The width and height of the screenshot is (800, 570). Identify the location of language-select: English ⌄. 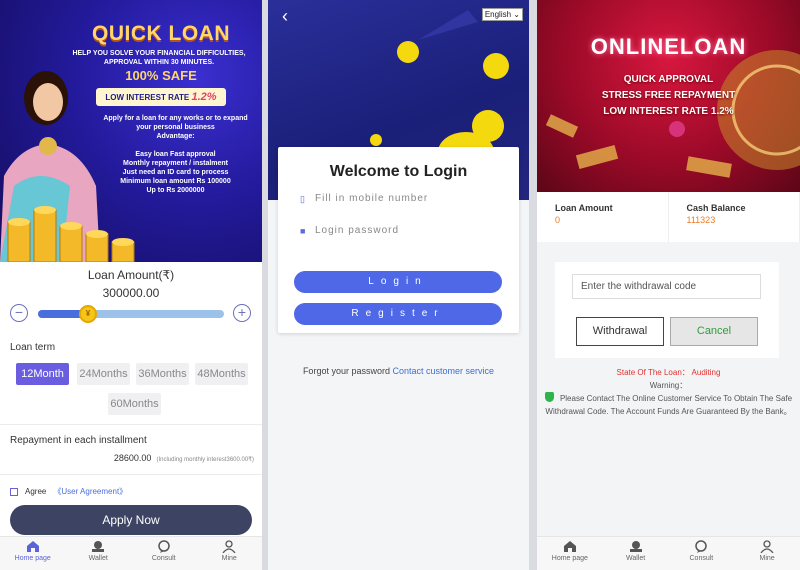
(502, 14).